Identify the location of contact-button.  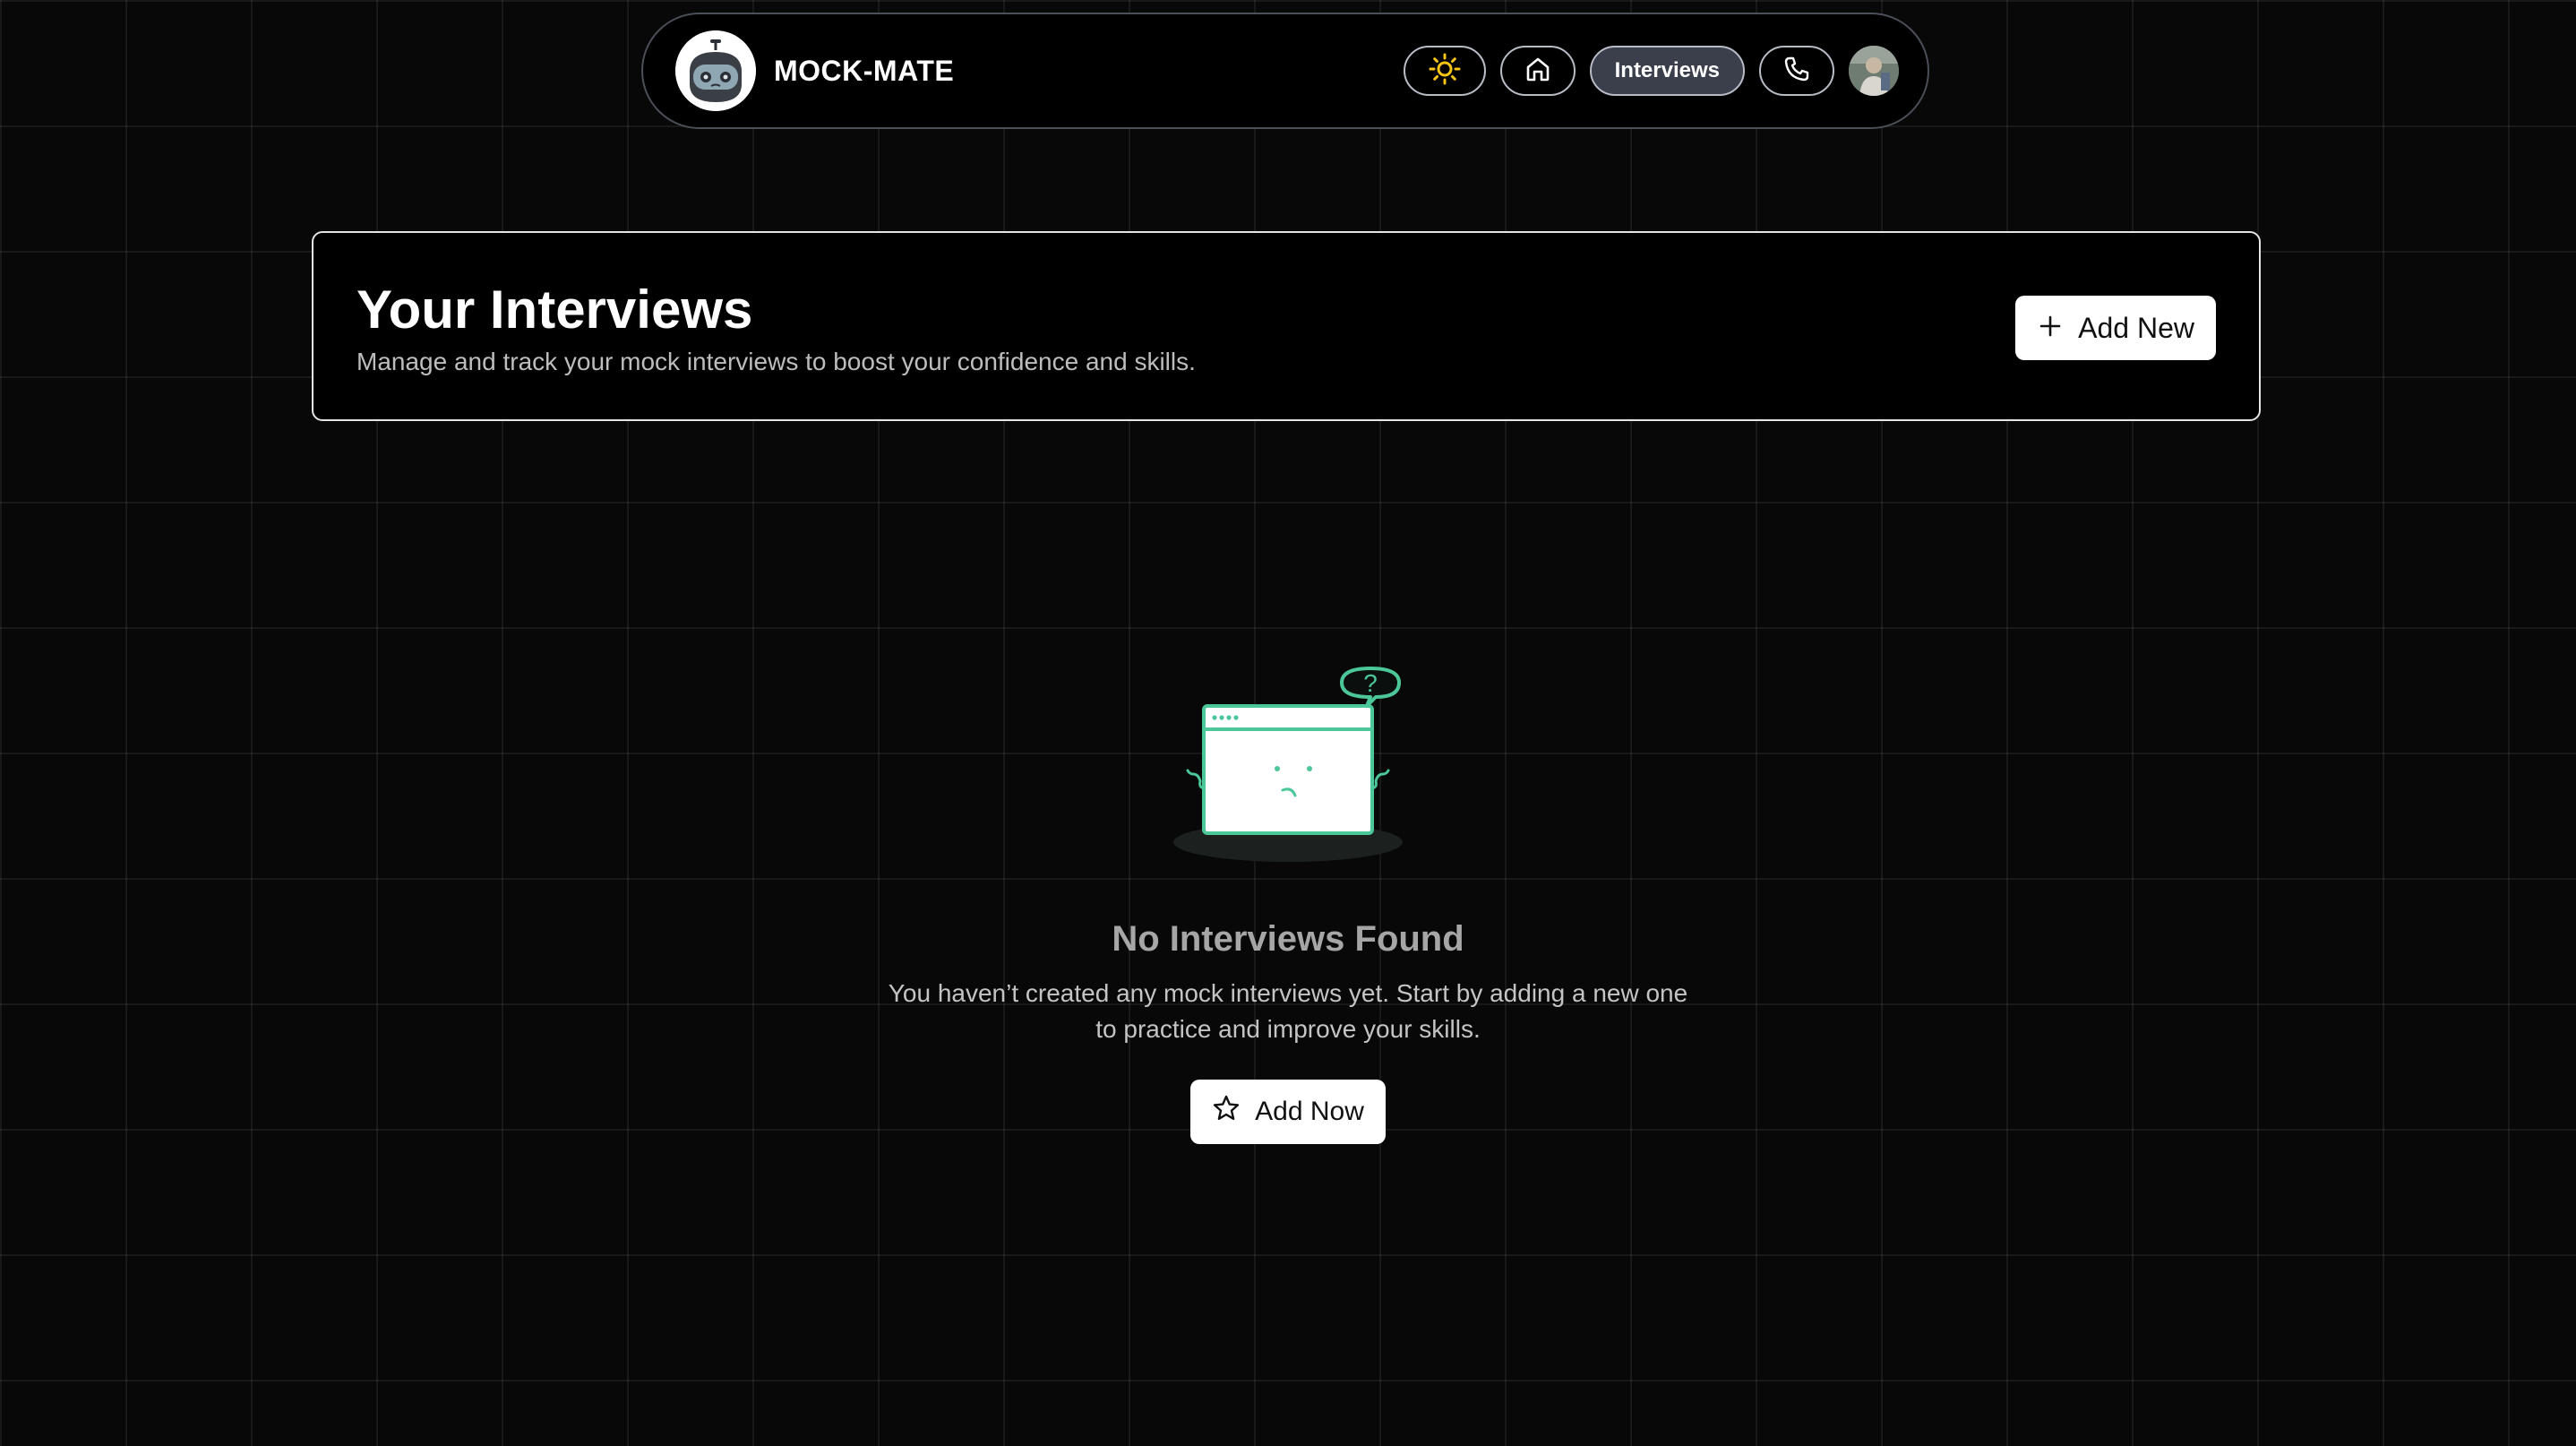
(1796, 71).